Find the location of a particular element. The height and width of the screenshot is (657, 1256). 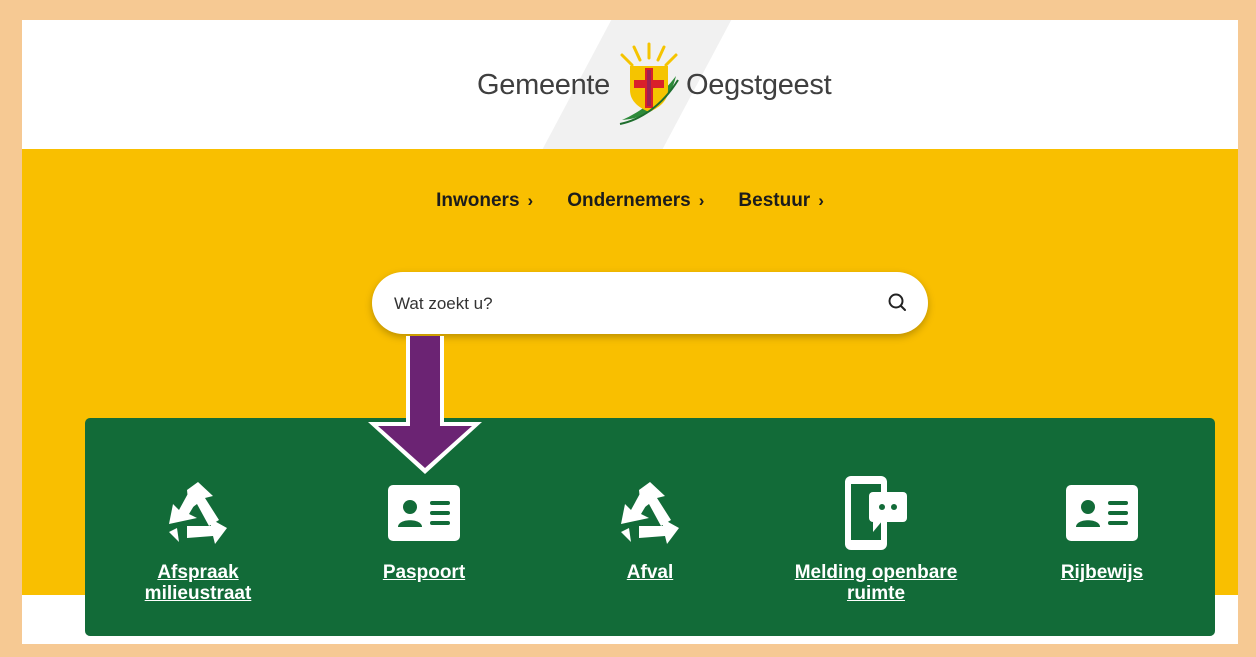

nav-item-inwoners: Inwoners › is located at coordinates (484, 201).